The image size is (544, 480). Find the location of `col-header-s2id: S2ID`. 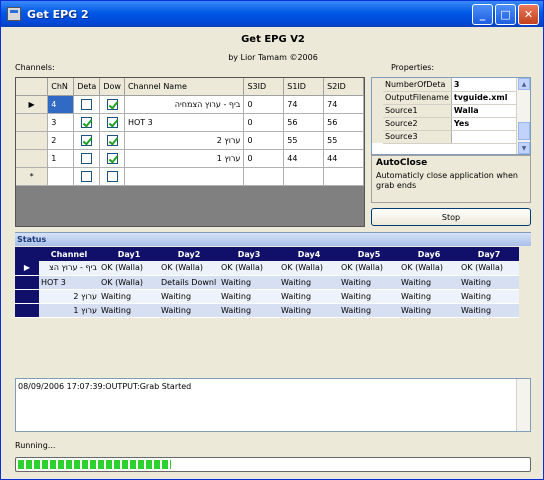

col-header-s2id: S2ID is located at coordinates (343, 87).